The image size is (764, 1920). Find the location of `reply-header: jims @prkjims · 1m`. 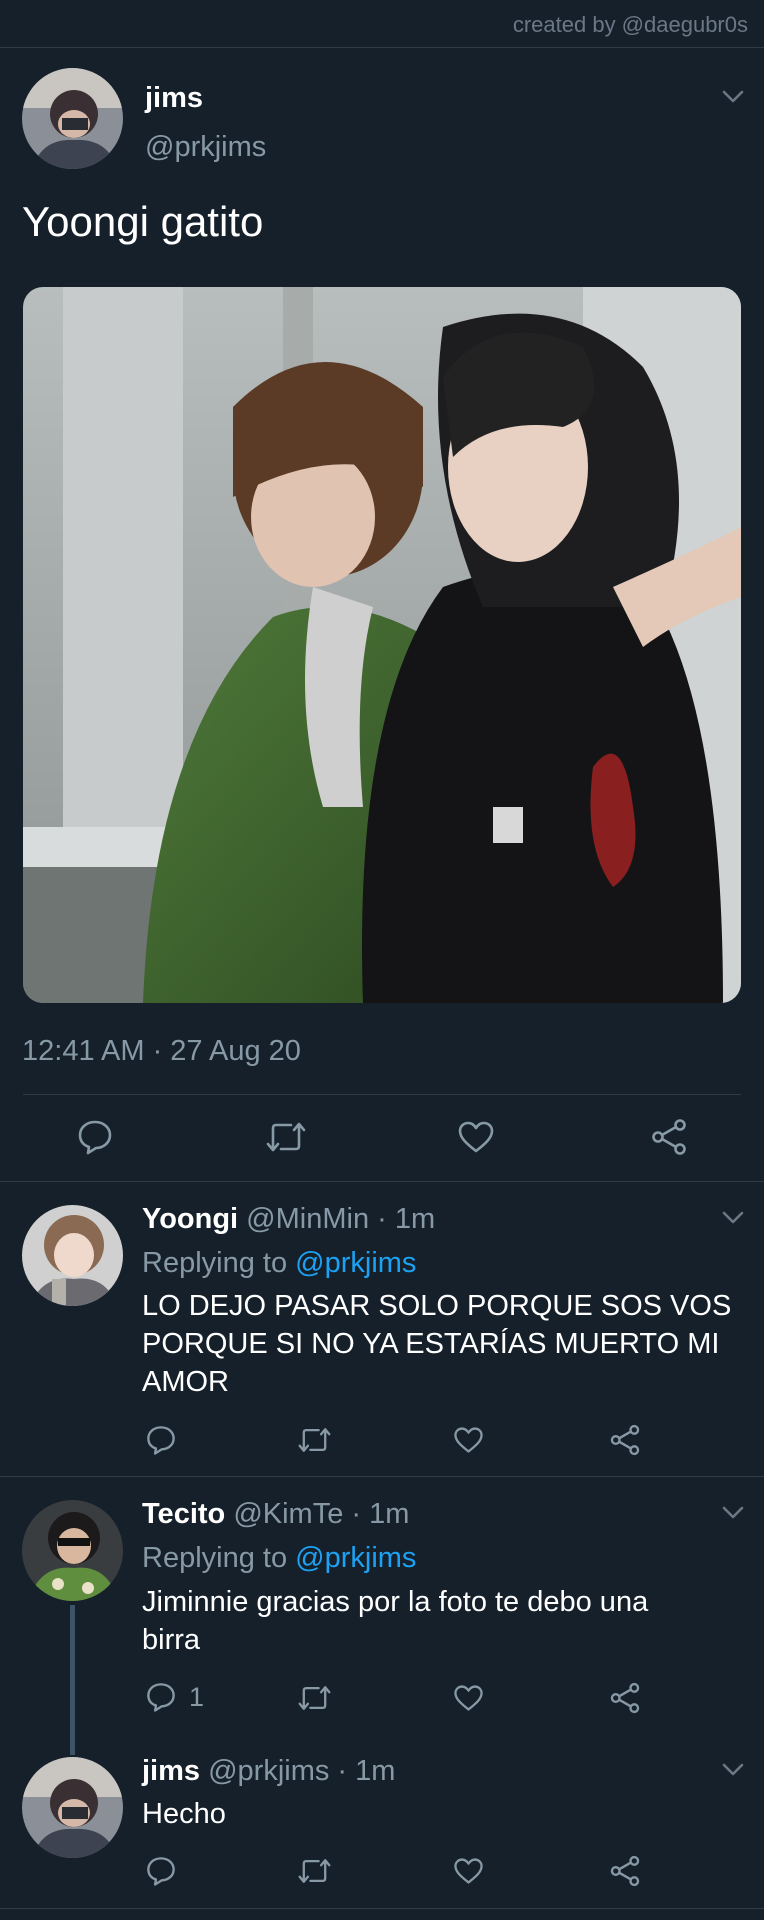

reply-header: jims @prkjims · 1m is located at coordinates (268, 1771).